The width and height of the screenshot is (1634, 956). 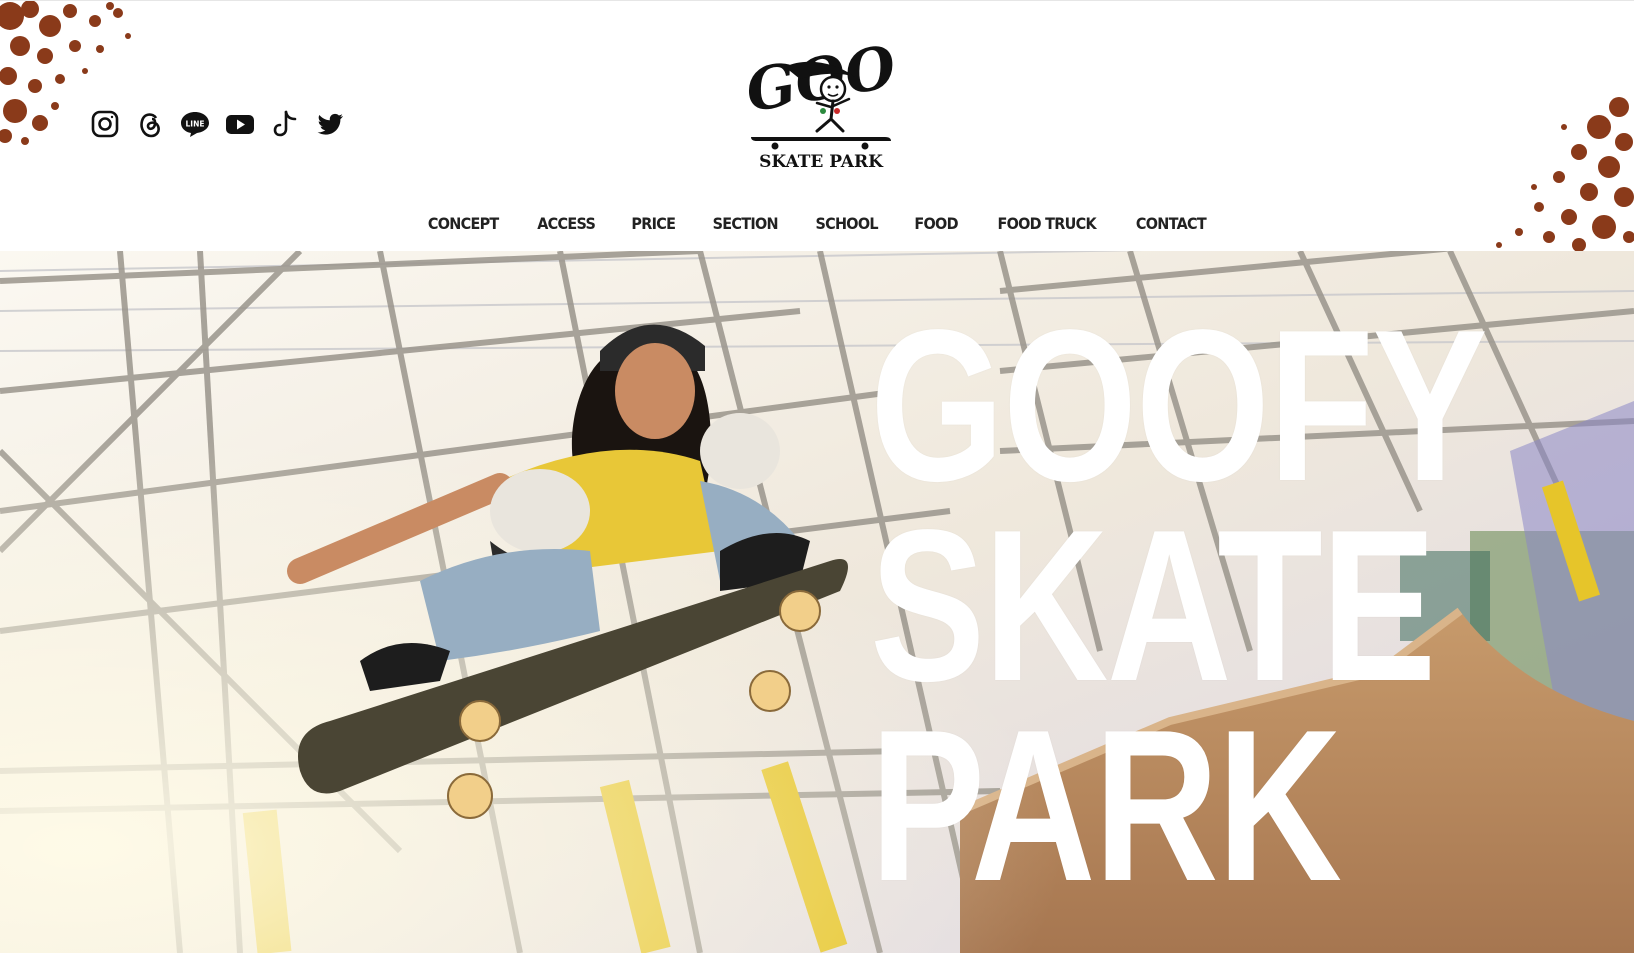 What do you see at coordinates (1153, 605) in the screenshot?
I see `hero-title-line-2: SKATE` at bounding box center [1153, 605].